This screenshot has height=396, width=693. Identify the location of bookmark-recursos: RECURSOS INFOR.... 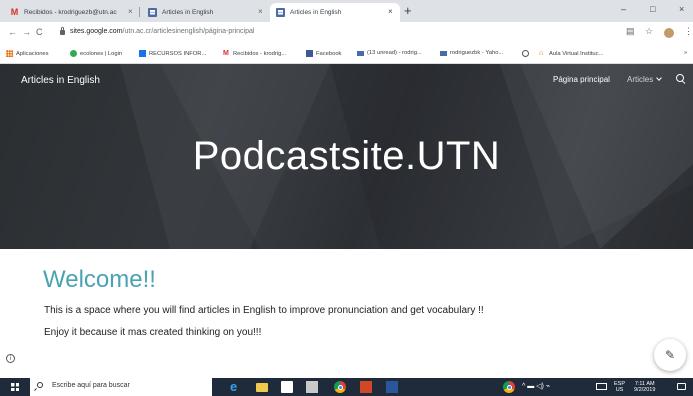
(172, 53).